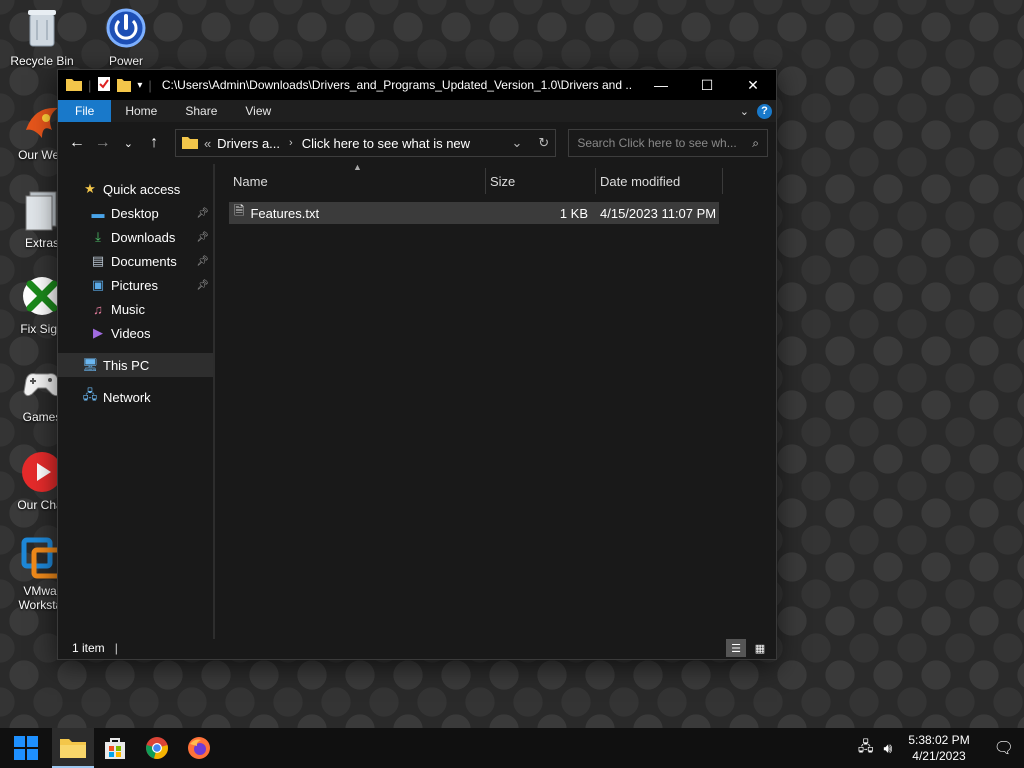 The height and width of the screenshot is (768, 1024). I want to click on recent-locations-chevron-icon: ⌄, so click(128, 143).